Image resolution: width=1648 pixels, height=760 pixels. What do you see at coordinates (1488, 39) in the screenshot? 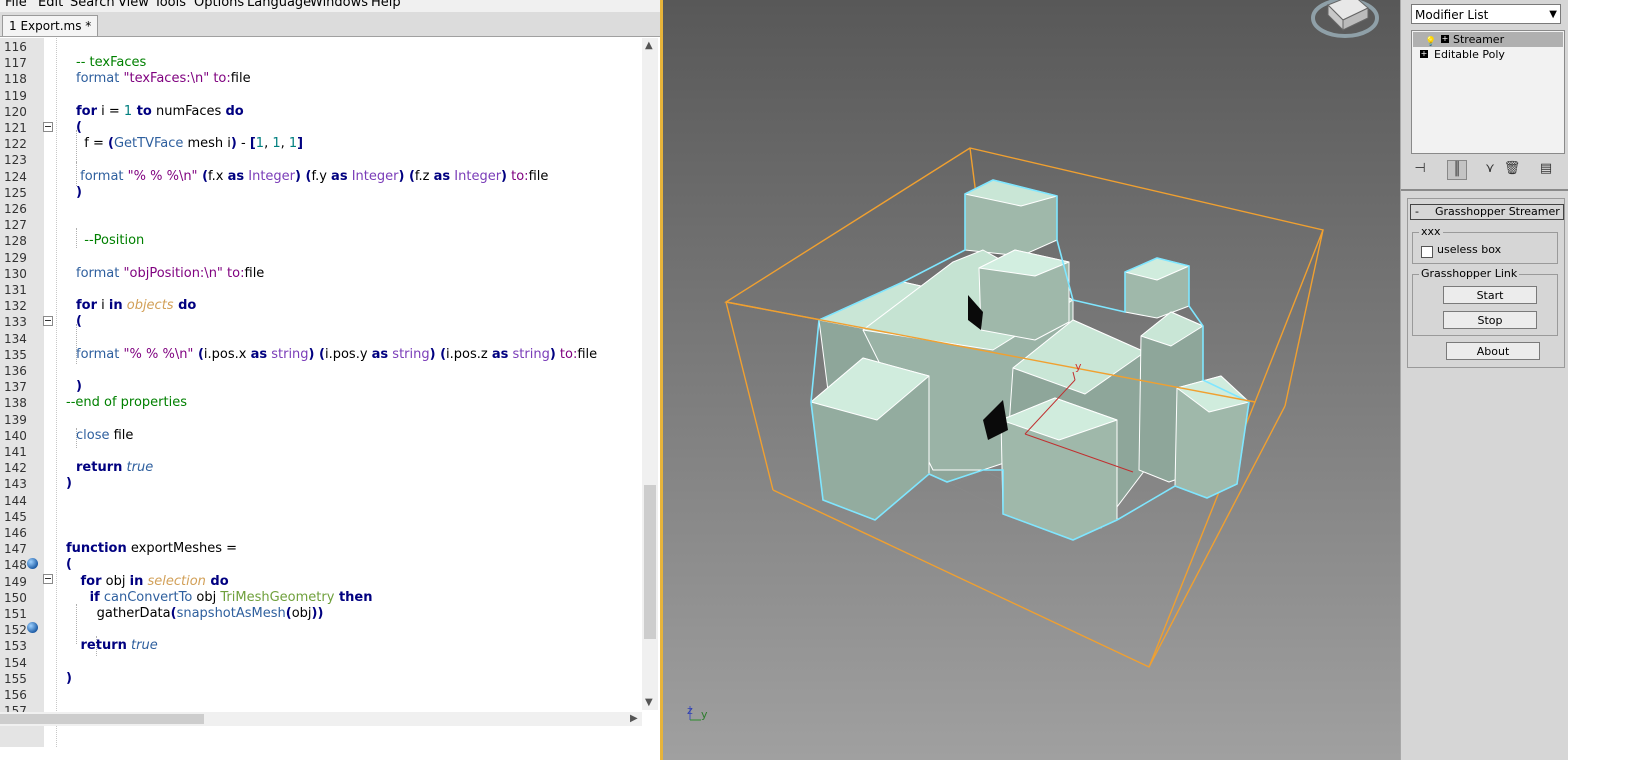
I see `stack-item-streamer: 💡 + Streamer` at bounding box center [1488, 39].